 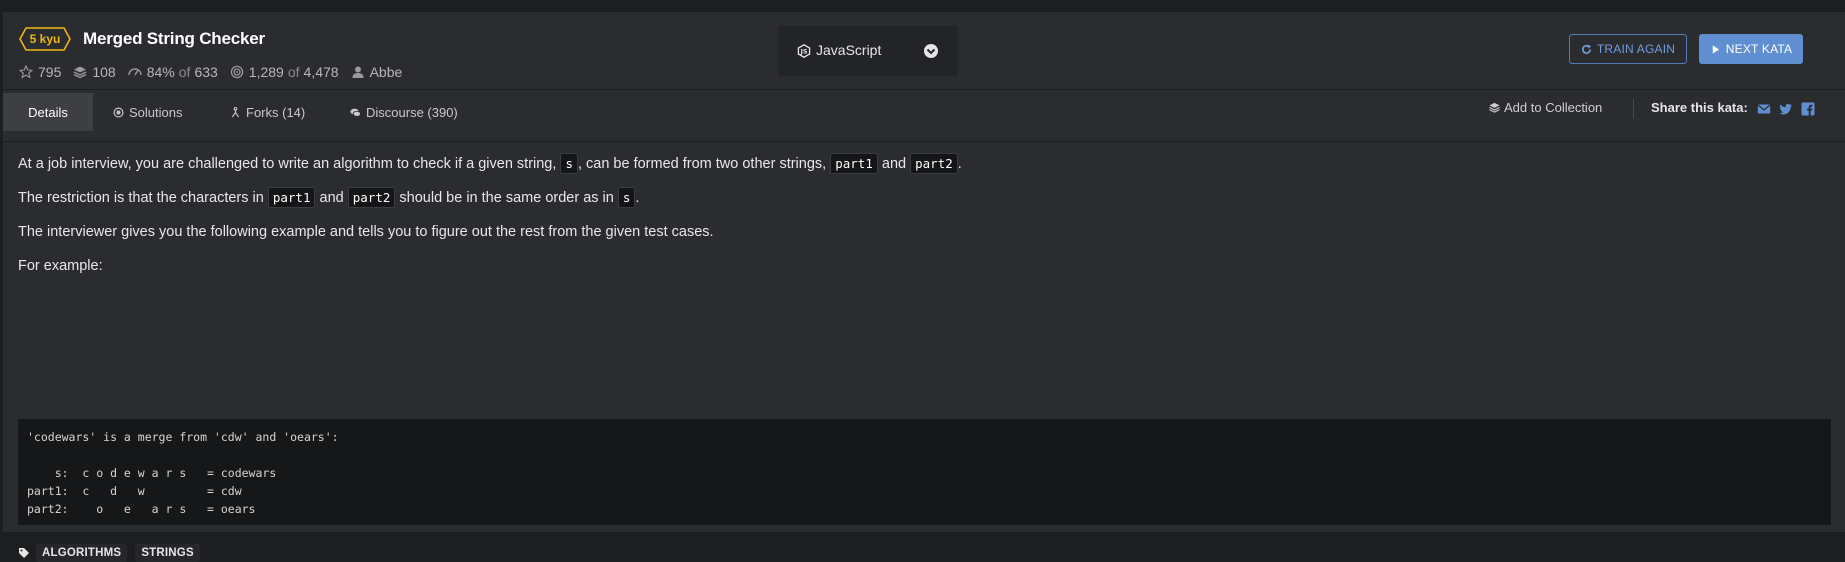 I want to click on actions-divider, so click(x=1633, y=109).